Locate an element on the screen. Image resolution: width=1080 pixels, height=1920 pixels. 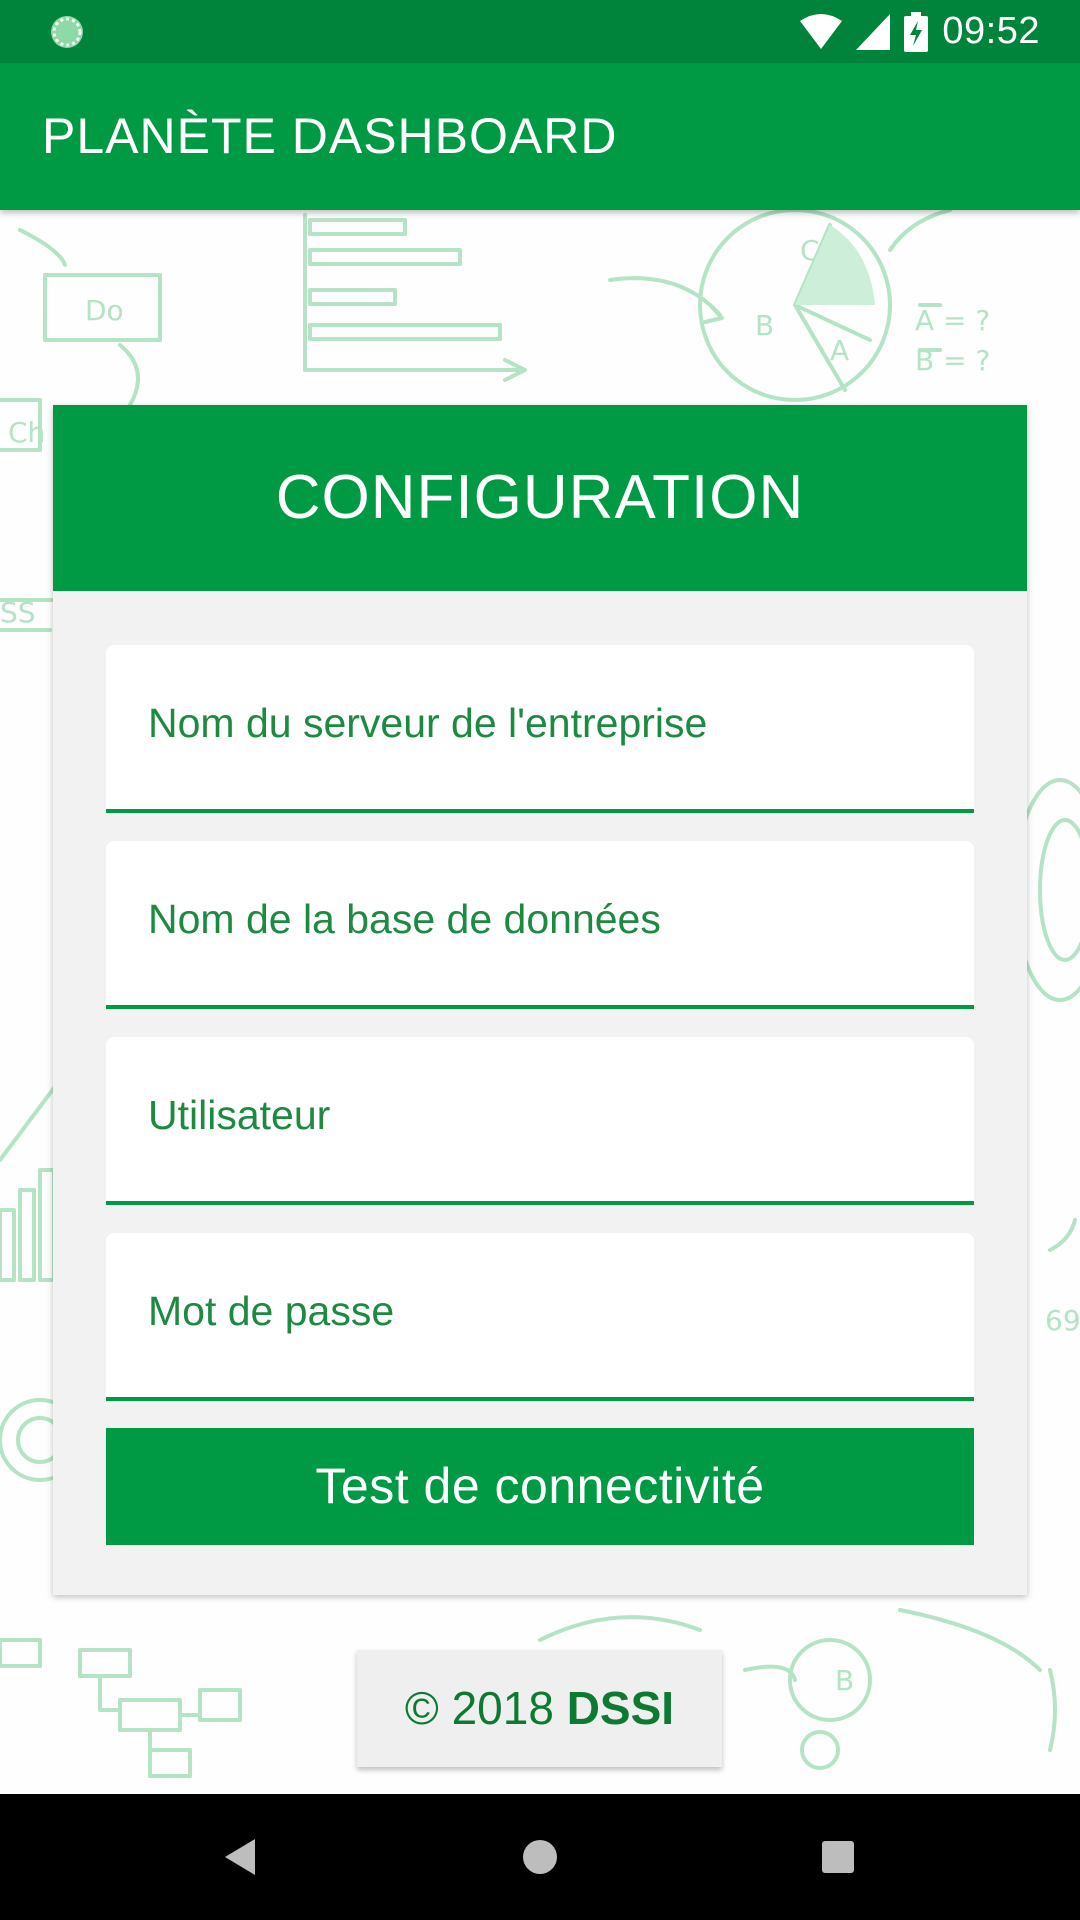
status-bar: 09:52 is located at coordinates (540, 31).